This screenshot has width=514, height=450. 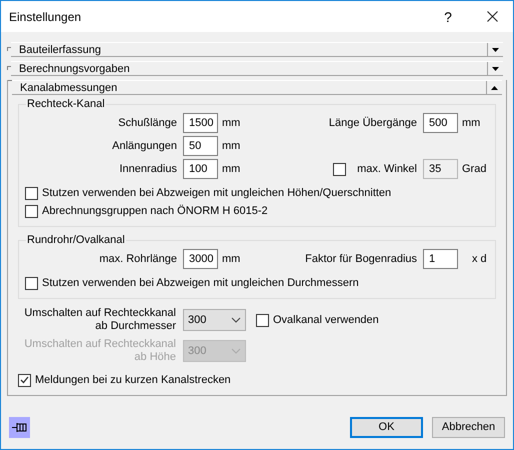 What do you see at coordinates (99, 320) in the screenshot?
I see `dropdown-label: Umschalten auf Rechteckkanal ab Durchmesser` at bounding box center [99, 320].